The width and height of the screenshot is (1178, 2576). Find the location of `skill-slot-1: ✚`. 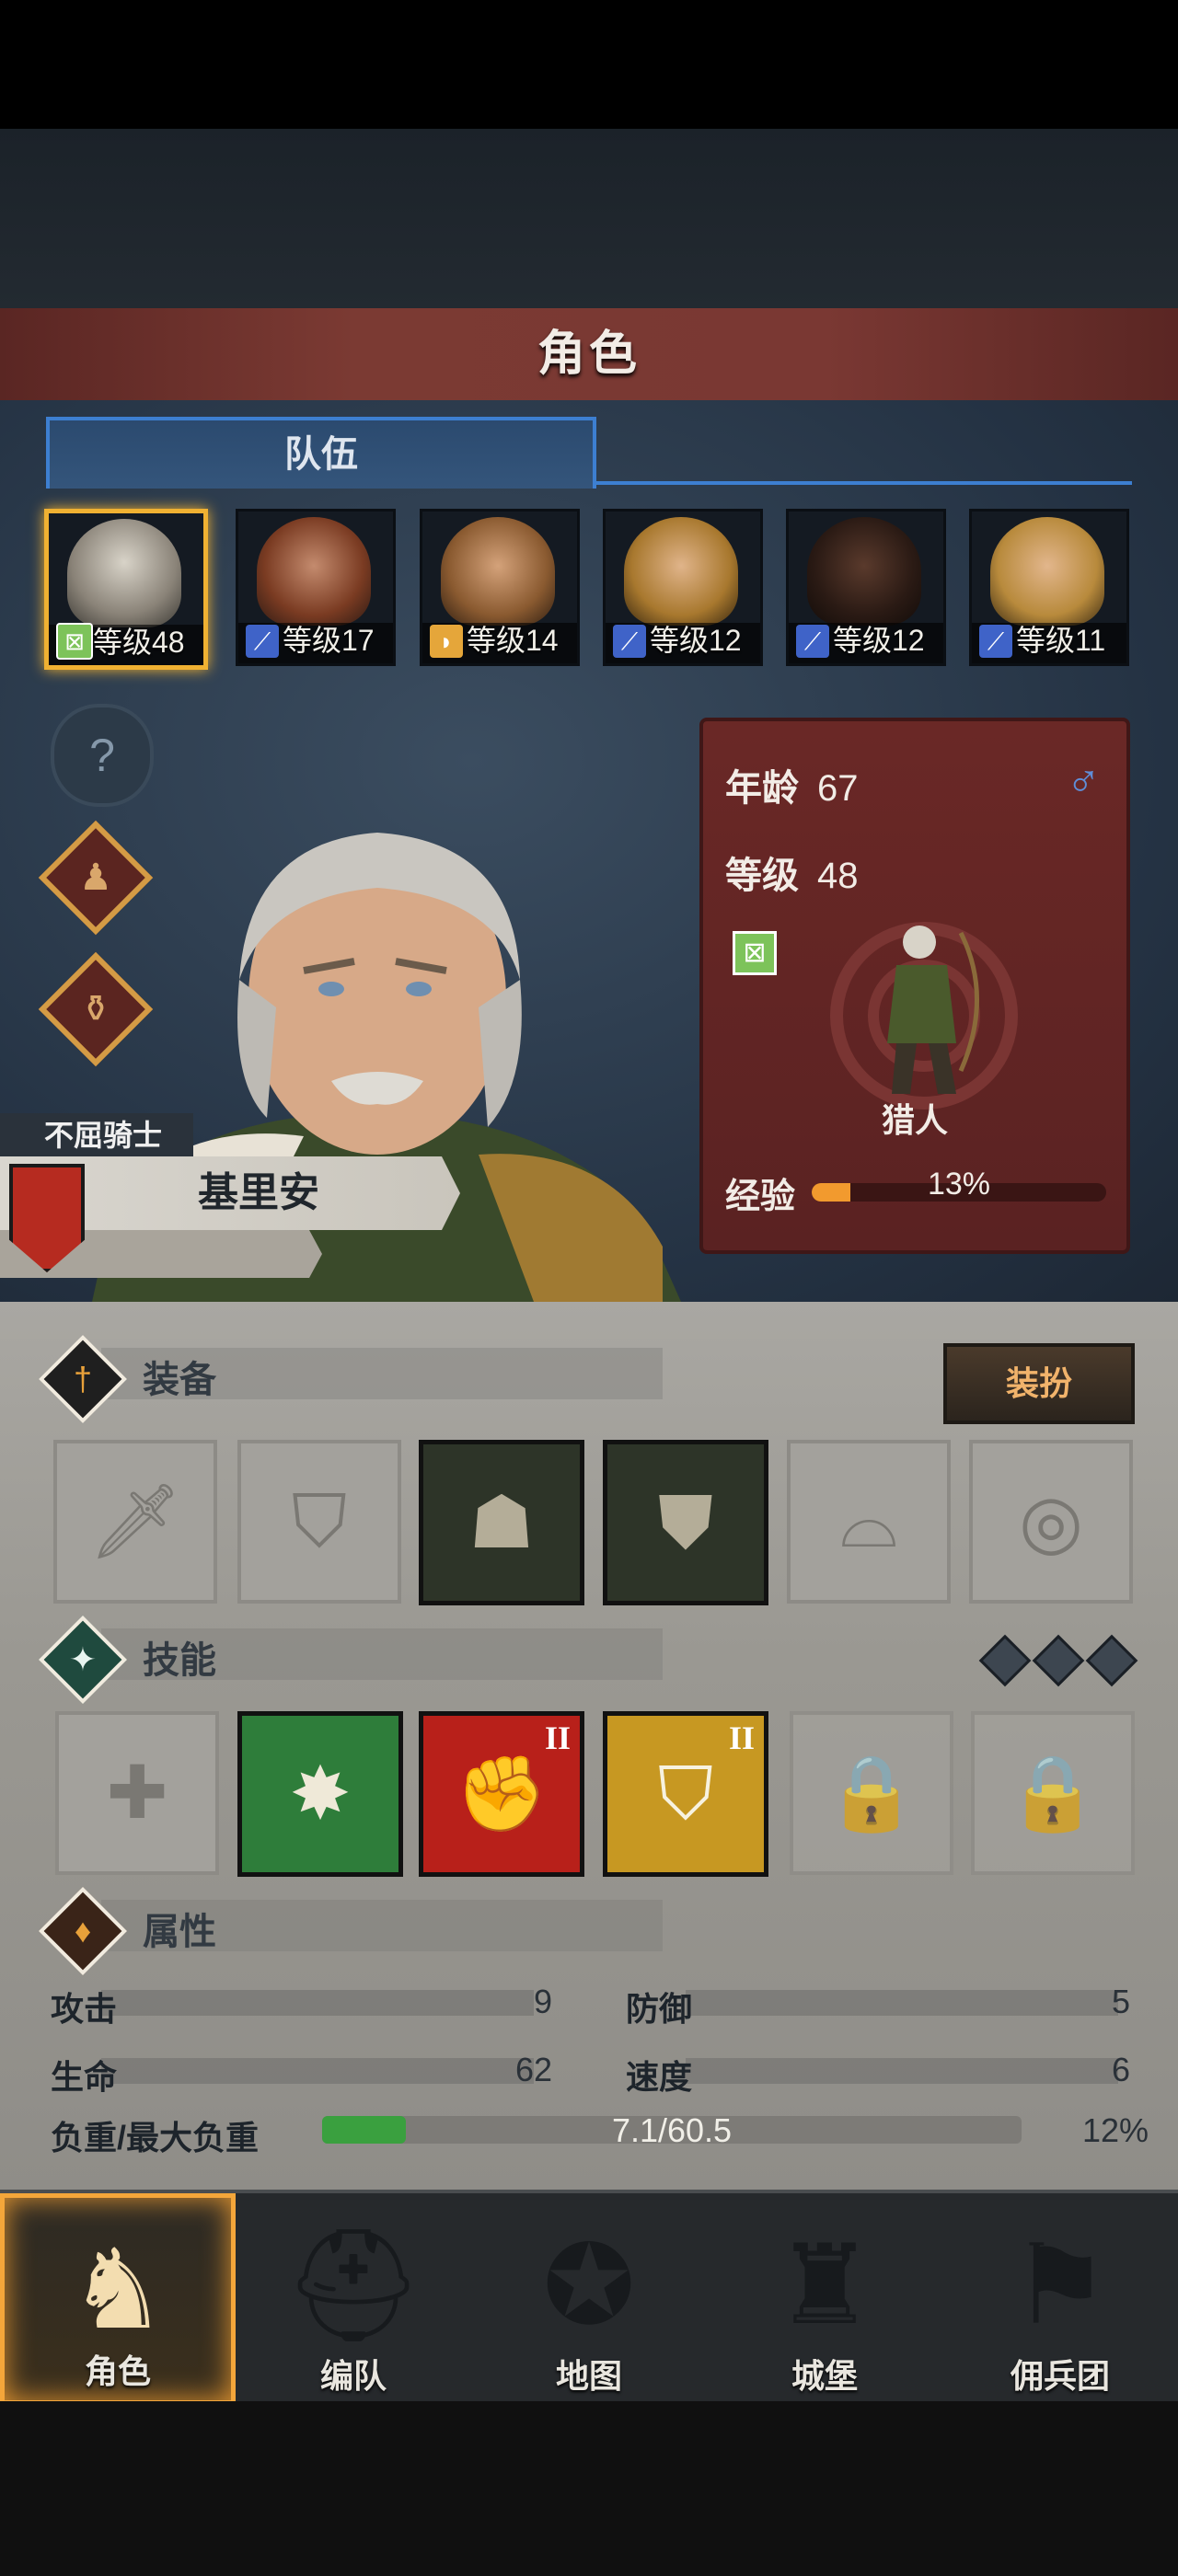

skill-slot-1: ✚ is located at coordinates (137, 1793).